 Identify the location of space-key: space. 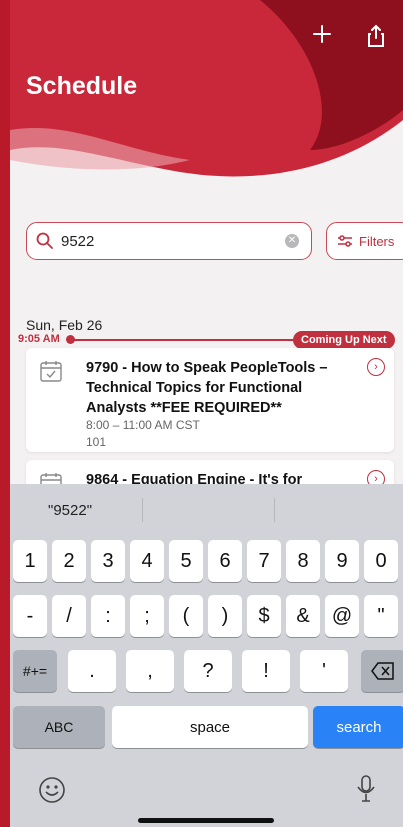
(210, 727).